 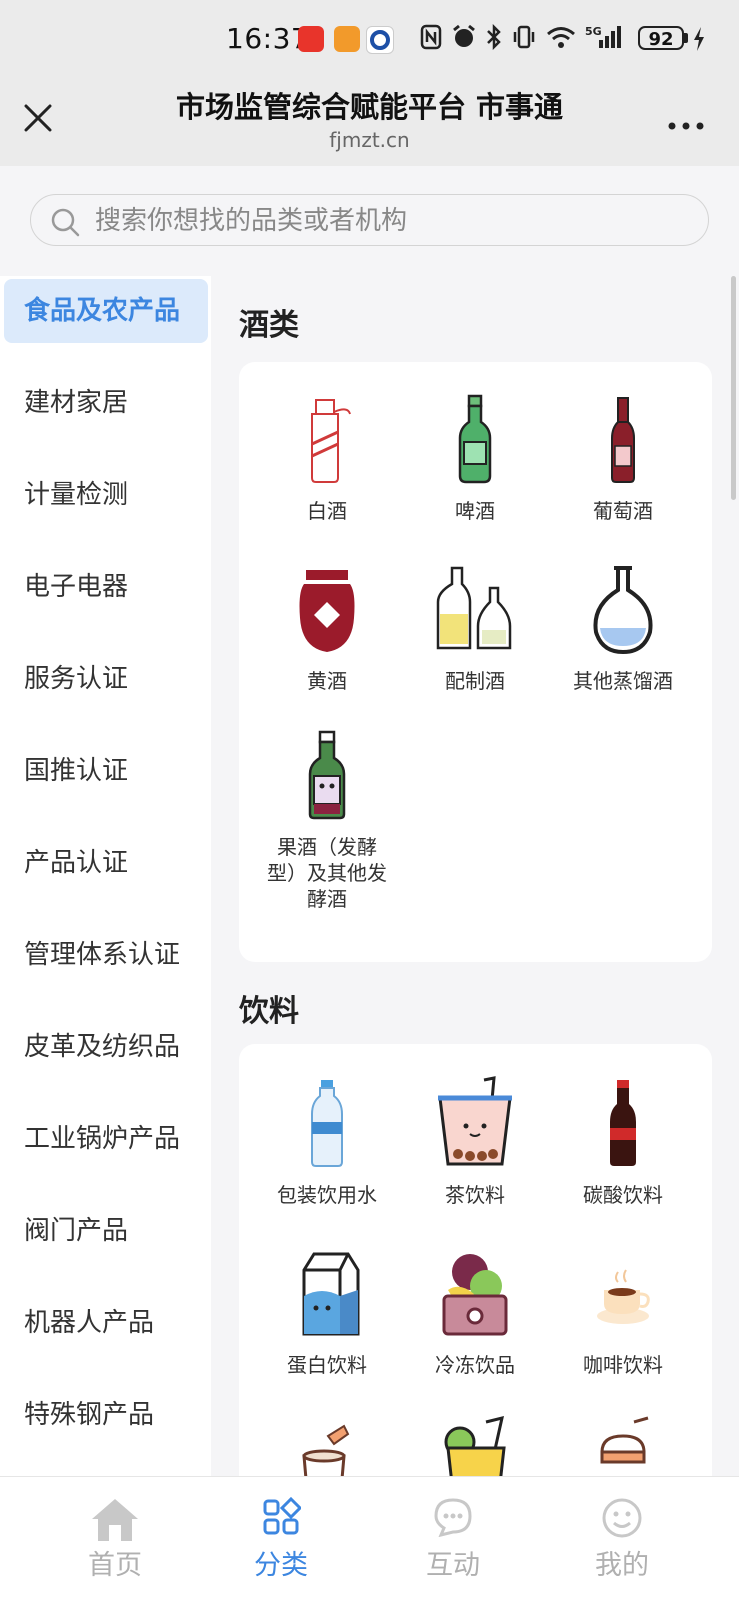 What do you see at coordinates (453, 1565) in the screenshot?
I see `tab-label: 互动` at bounding box center [453, 1565].